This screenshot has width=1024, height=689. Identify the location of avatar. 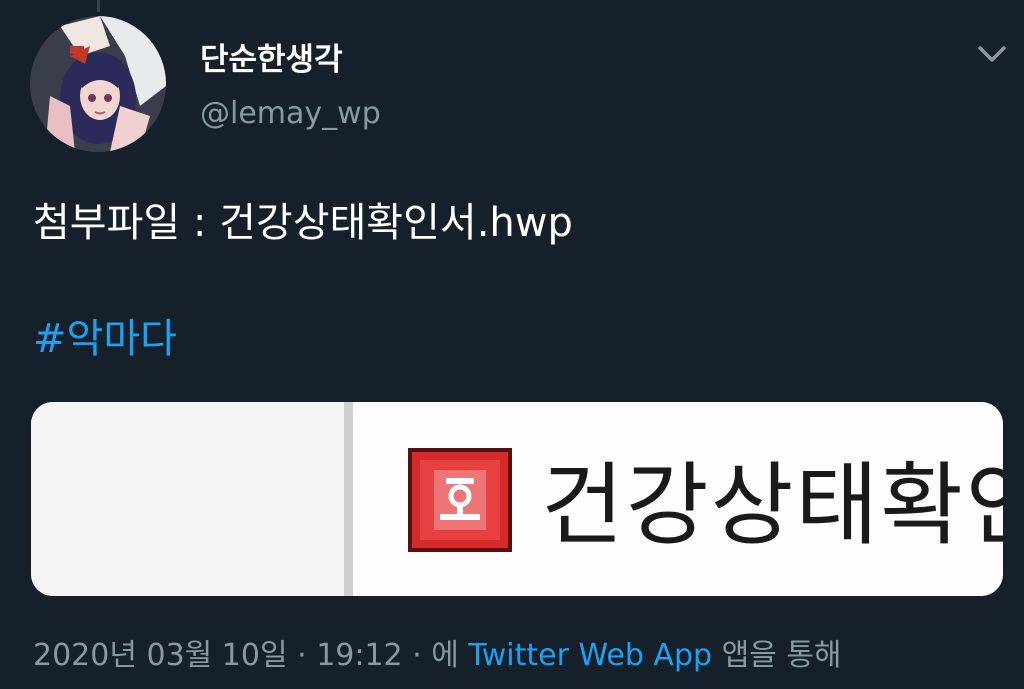
(98, 84).